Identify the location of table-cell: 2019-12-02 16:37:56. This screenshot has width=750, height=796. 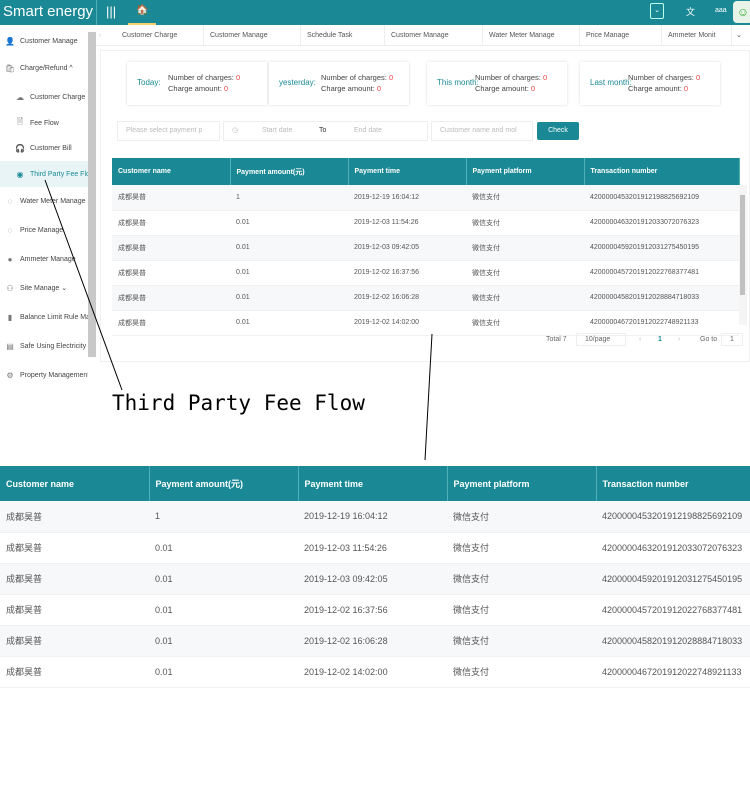
(372, 610).